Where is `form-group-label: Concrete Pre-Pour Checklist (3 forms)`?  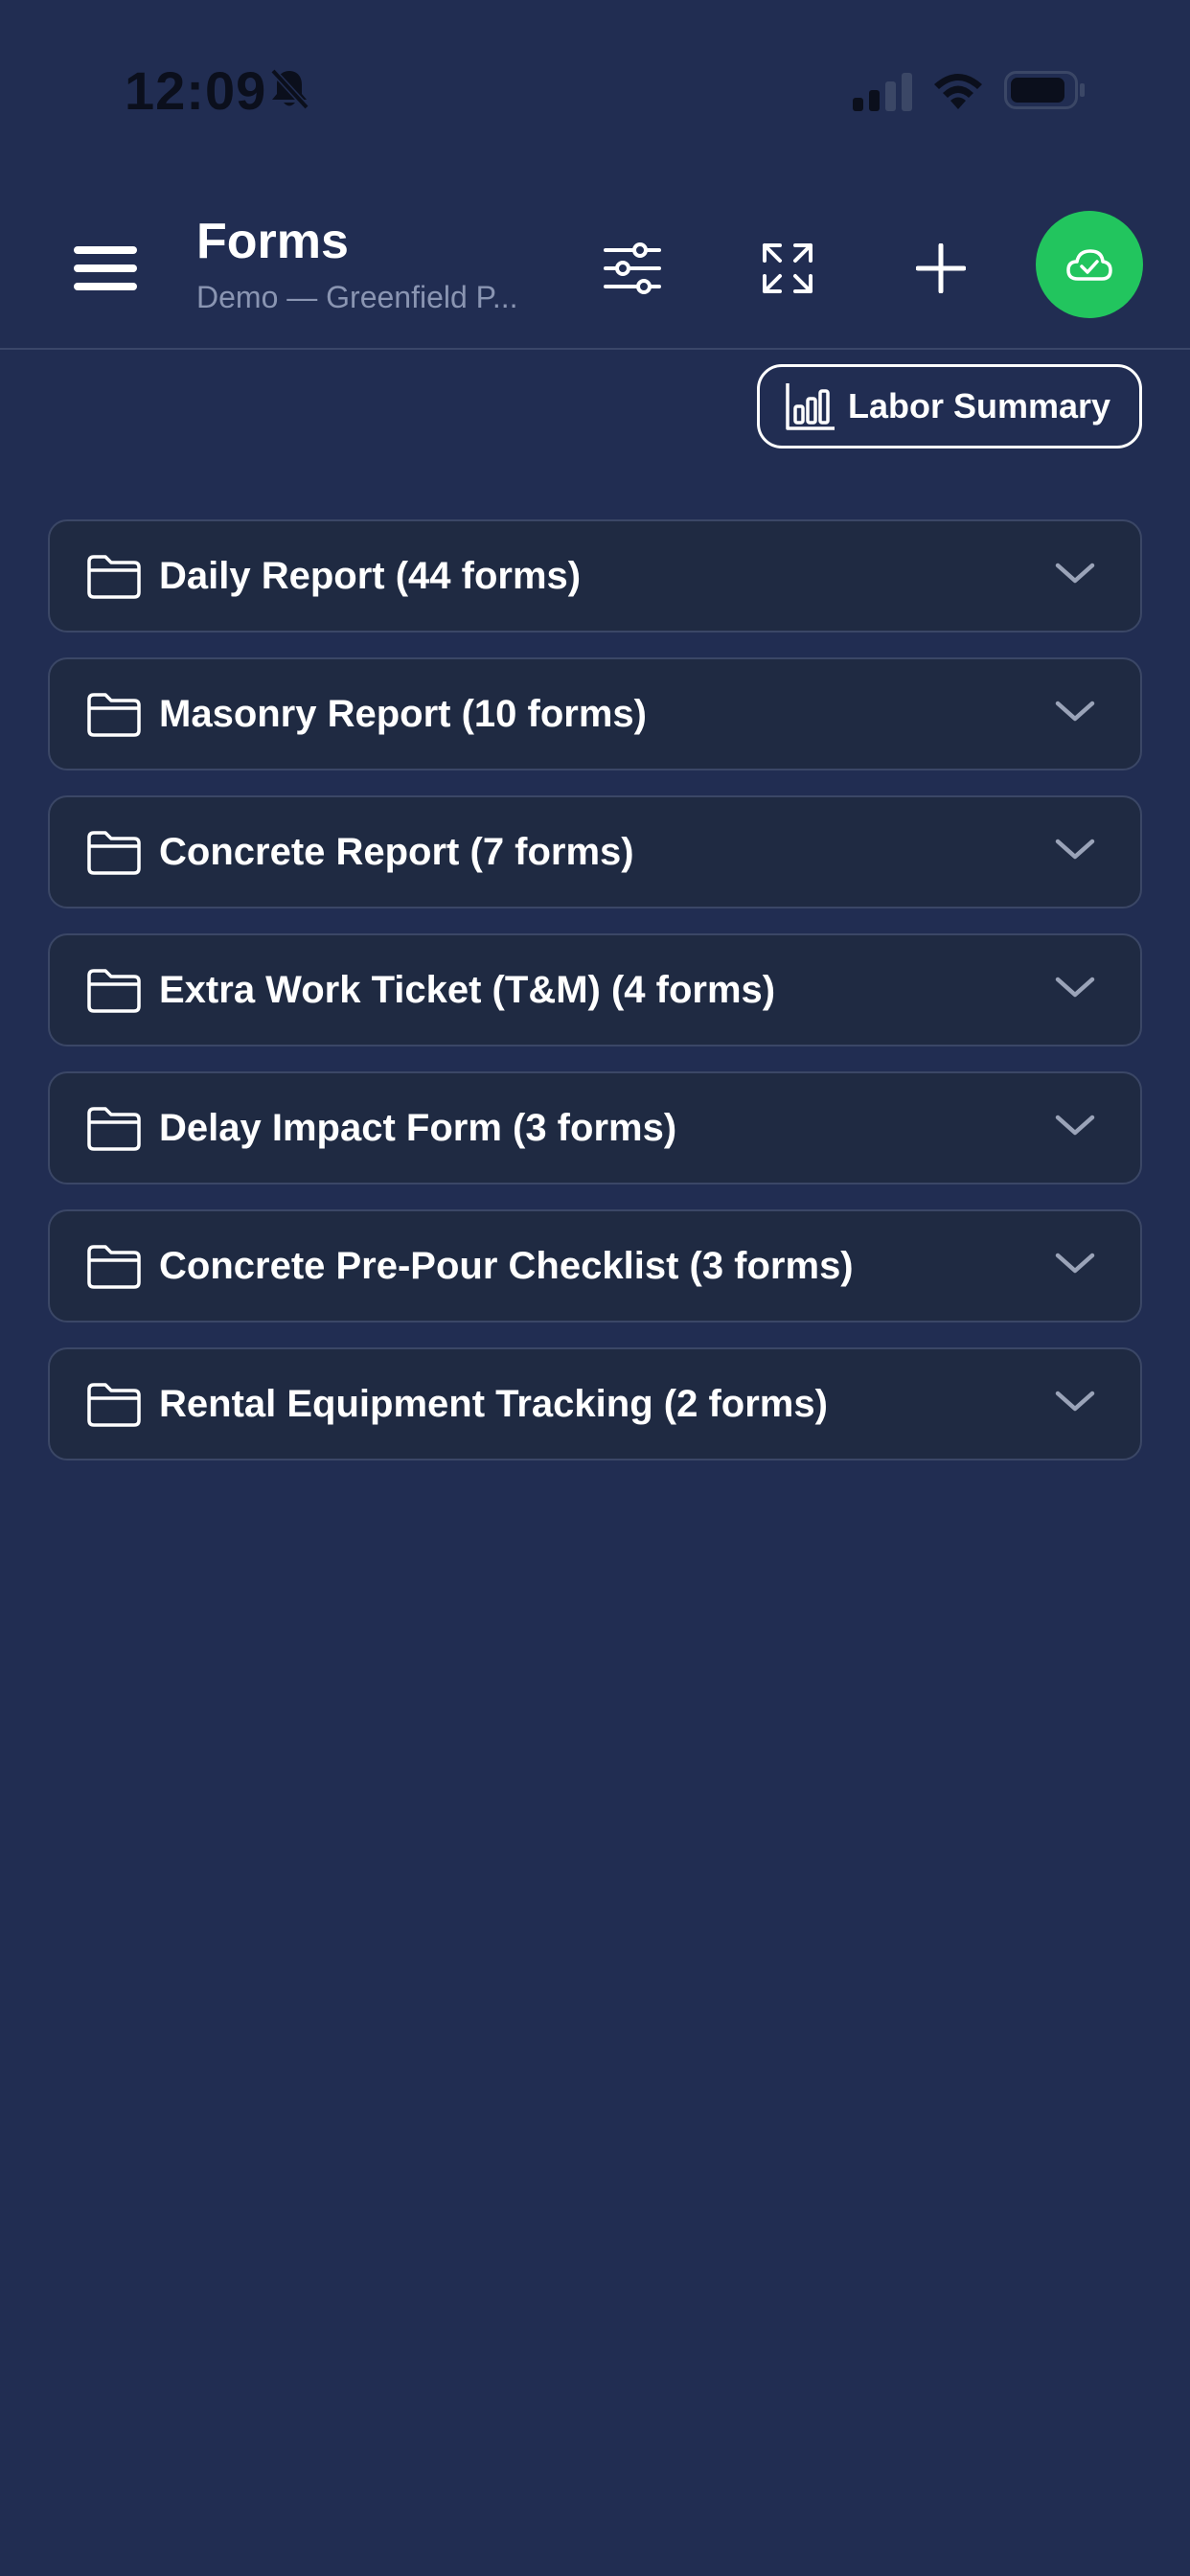
form-group-label: Concrete Pre-Pour Checklist (3 forms) is located at coordinates (507, 1265).